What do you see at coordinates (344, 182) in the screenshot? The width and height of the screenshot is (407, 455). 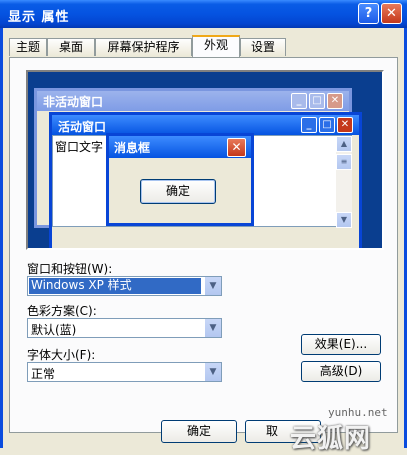 I see `preview-scrollbar: ▲ ≡ ▼` at bounding box center [344, 182].